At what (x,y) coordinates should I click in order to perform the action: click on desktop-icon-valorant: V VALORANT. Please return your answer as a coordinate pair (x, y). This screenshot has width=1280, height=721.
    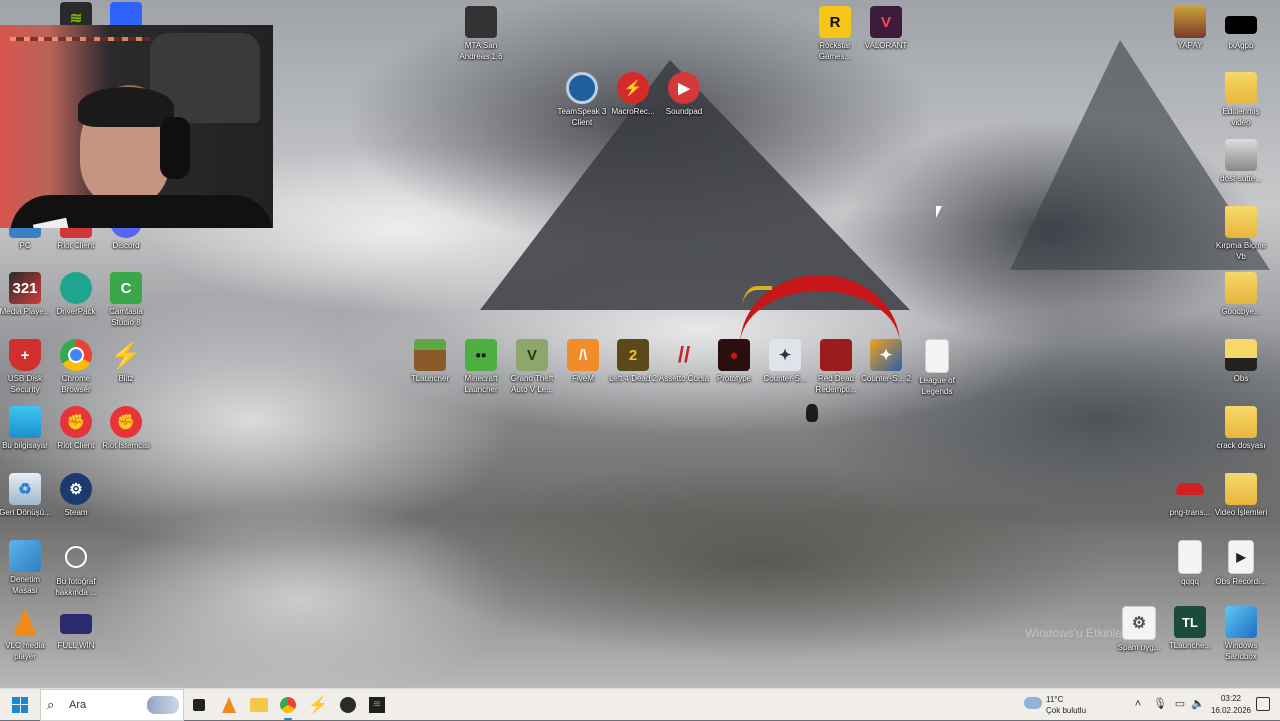
    Looking at the image, I should click on (886, 28).